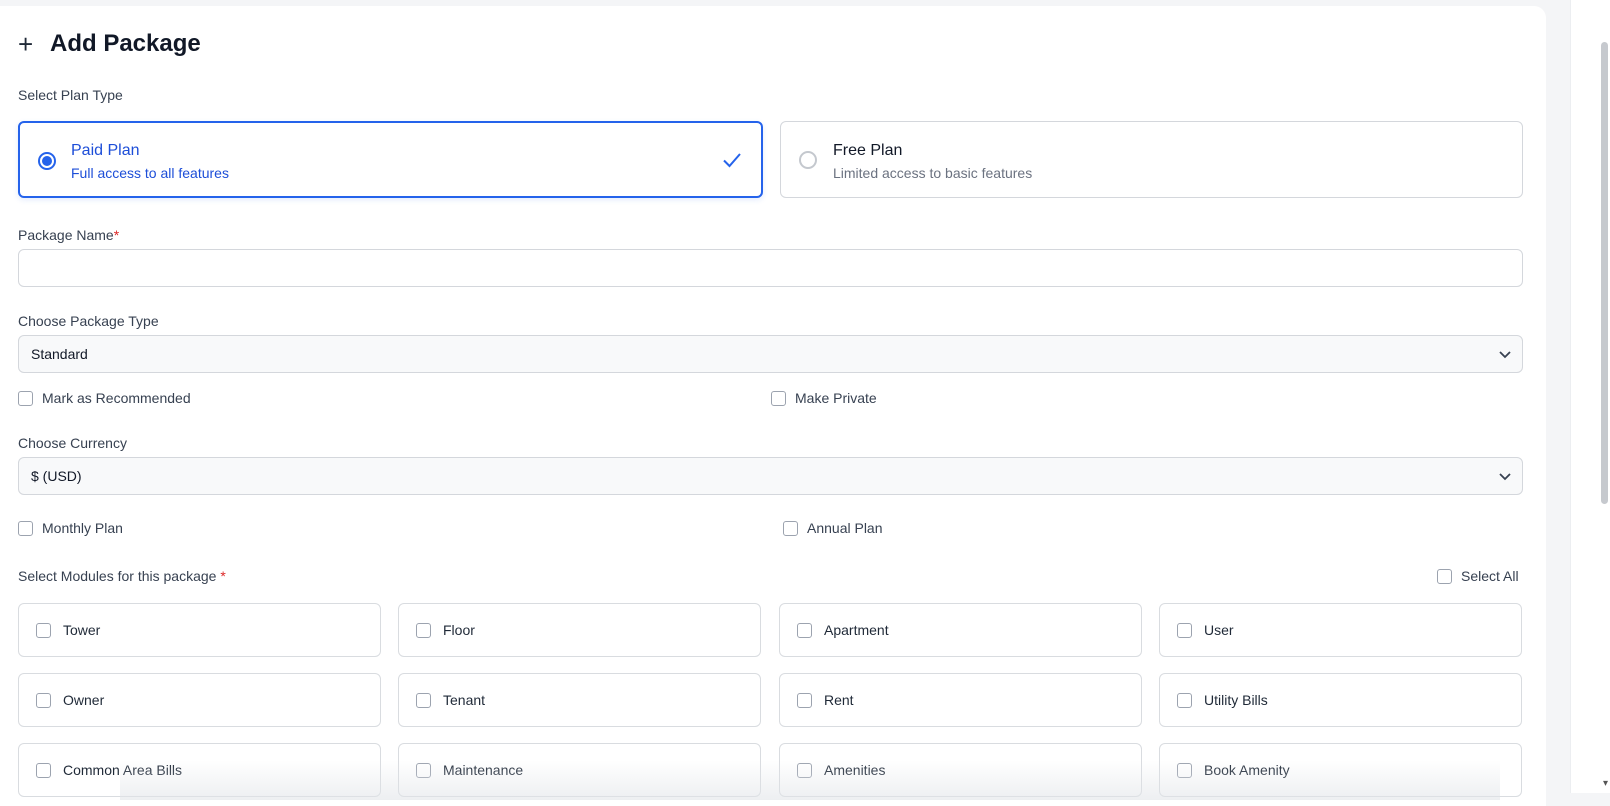 Image resolution: width=1610 pixels, height=806 pixels. What do you see at coordinates (47, 161) in the screenshot?
I see `paid-plan-radio` at bounding box center [47, 161].